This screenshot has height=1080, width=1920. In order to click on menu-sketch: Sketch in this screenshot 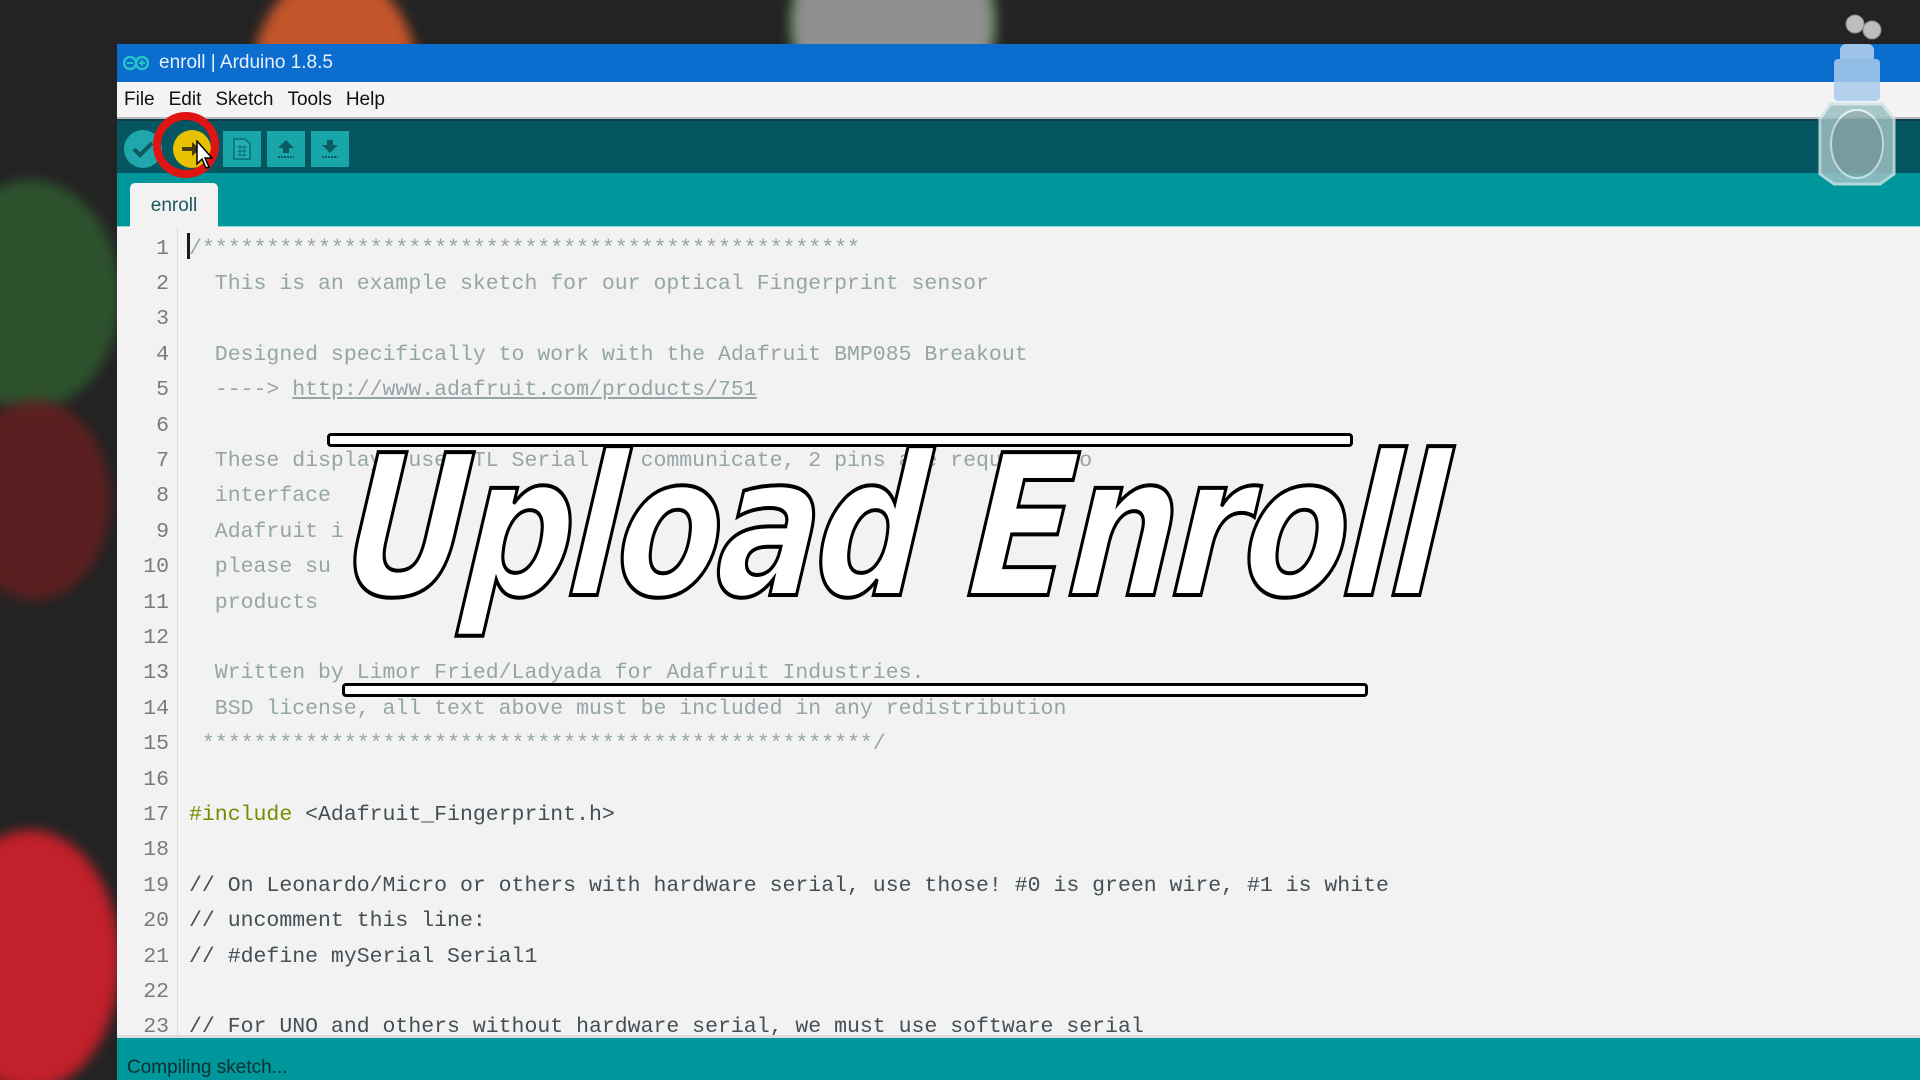, I will do `click(244, 100)`.